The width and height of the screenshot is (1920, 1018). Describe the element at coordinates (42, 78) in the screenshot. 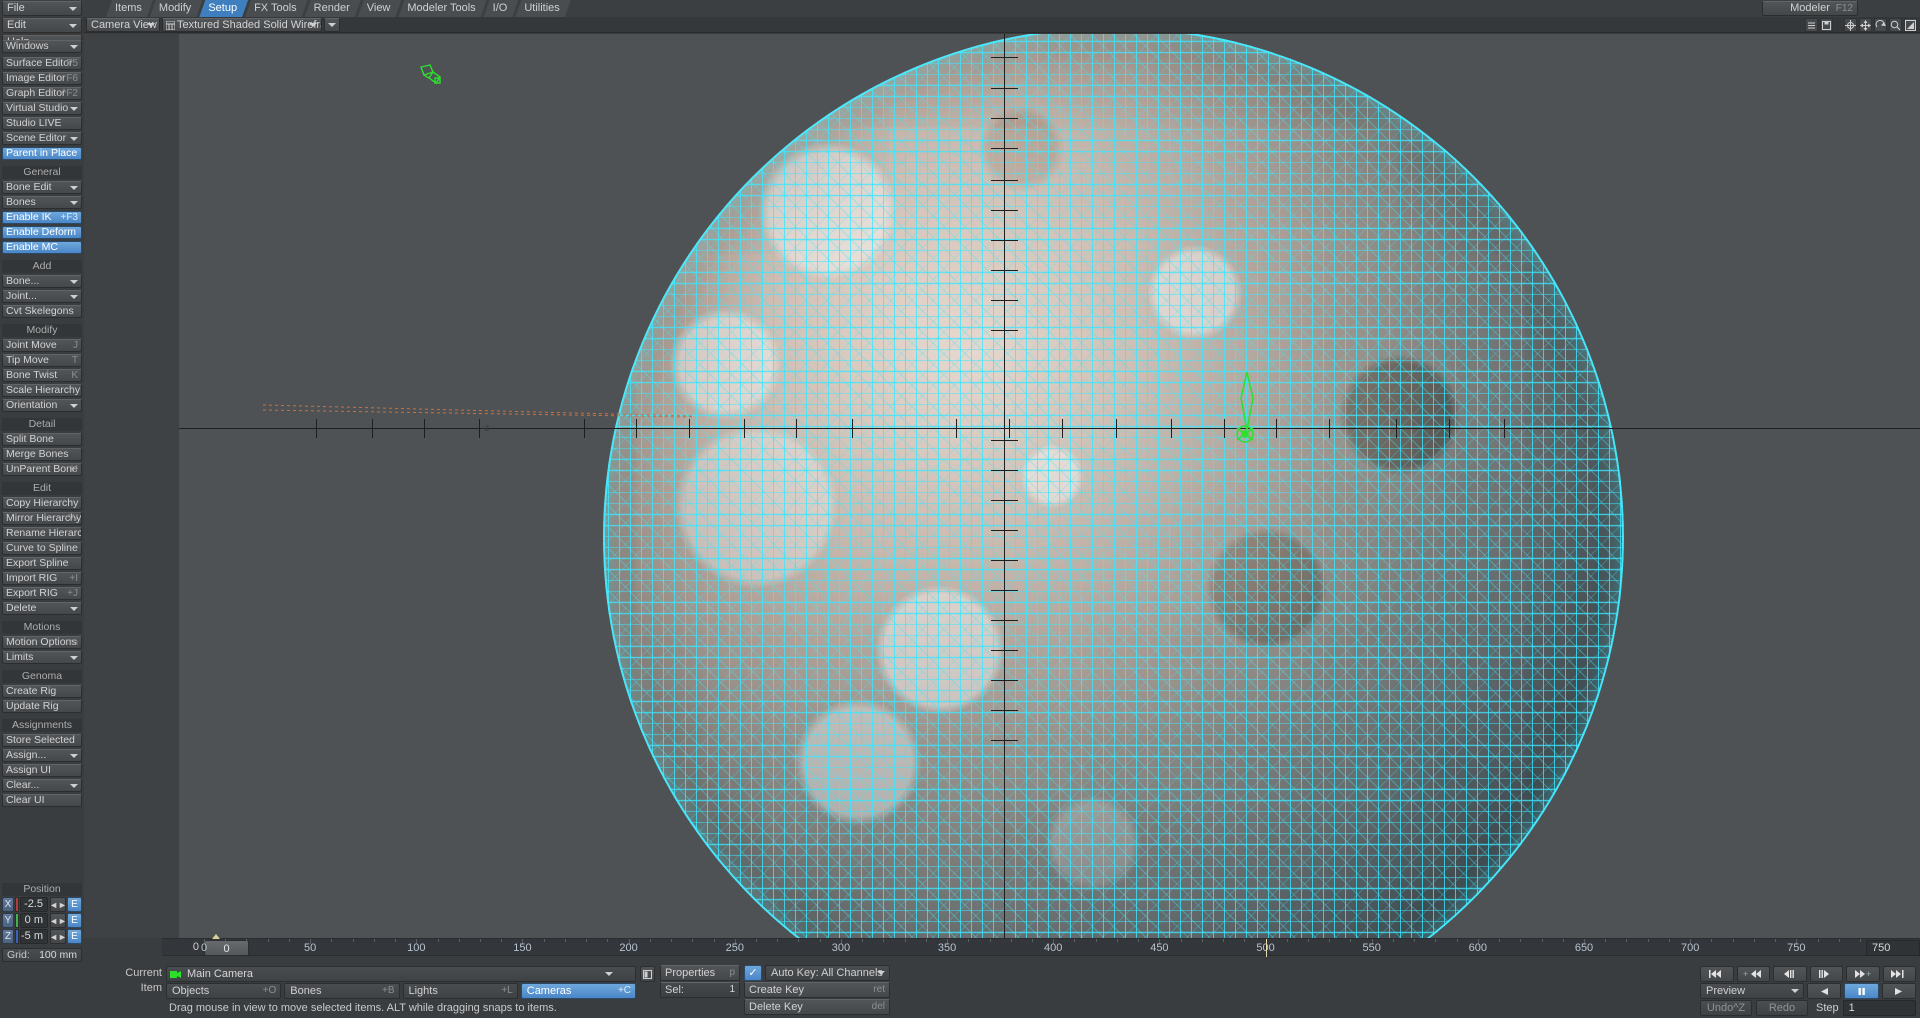

I see `sidebar-item-image-editor: Image Editor F6` at that location.